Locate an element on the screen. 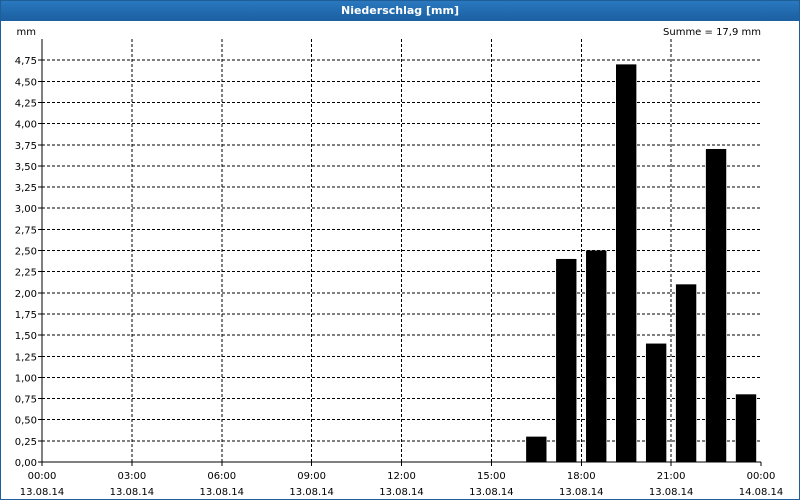  y-tick-label: 2,50 is located at coordinates (26, 252).